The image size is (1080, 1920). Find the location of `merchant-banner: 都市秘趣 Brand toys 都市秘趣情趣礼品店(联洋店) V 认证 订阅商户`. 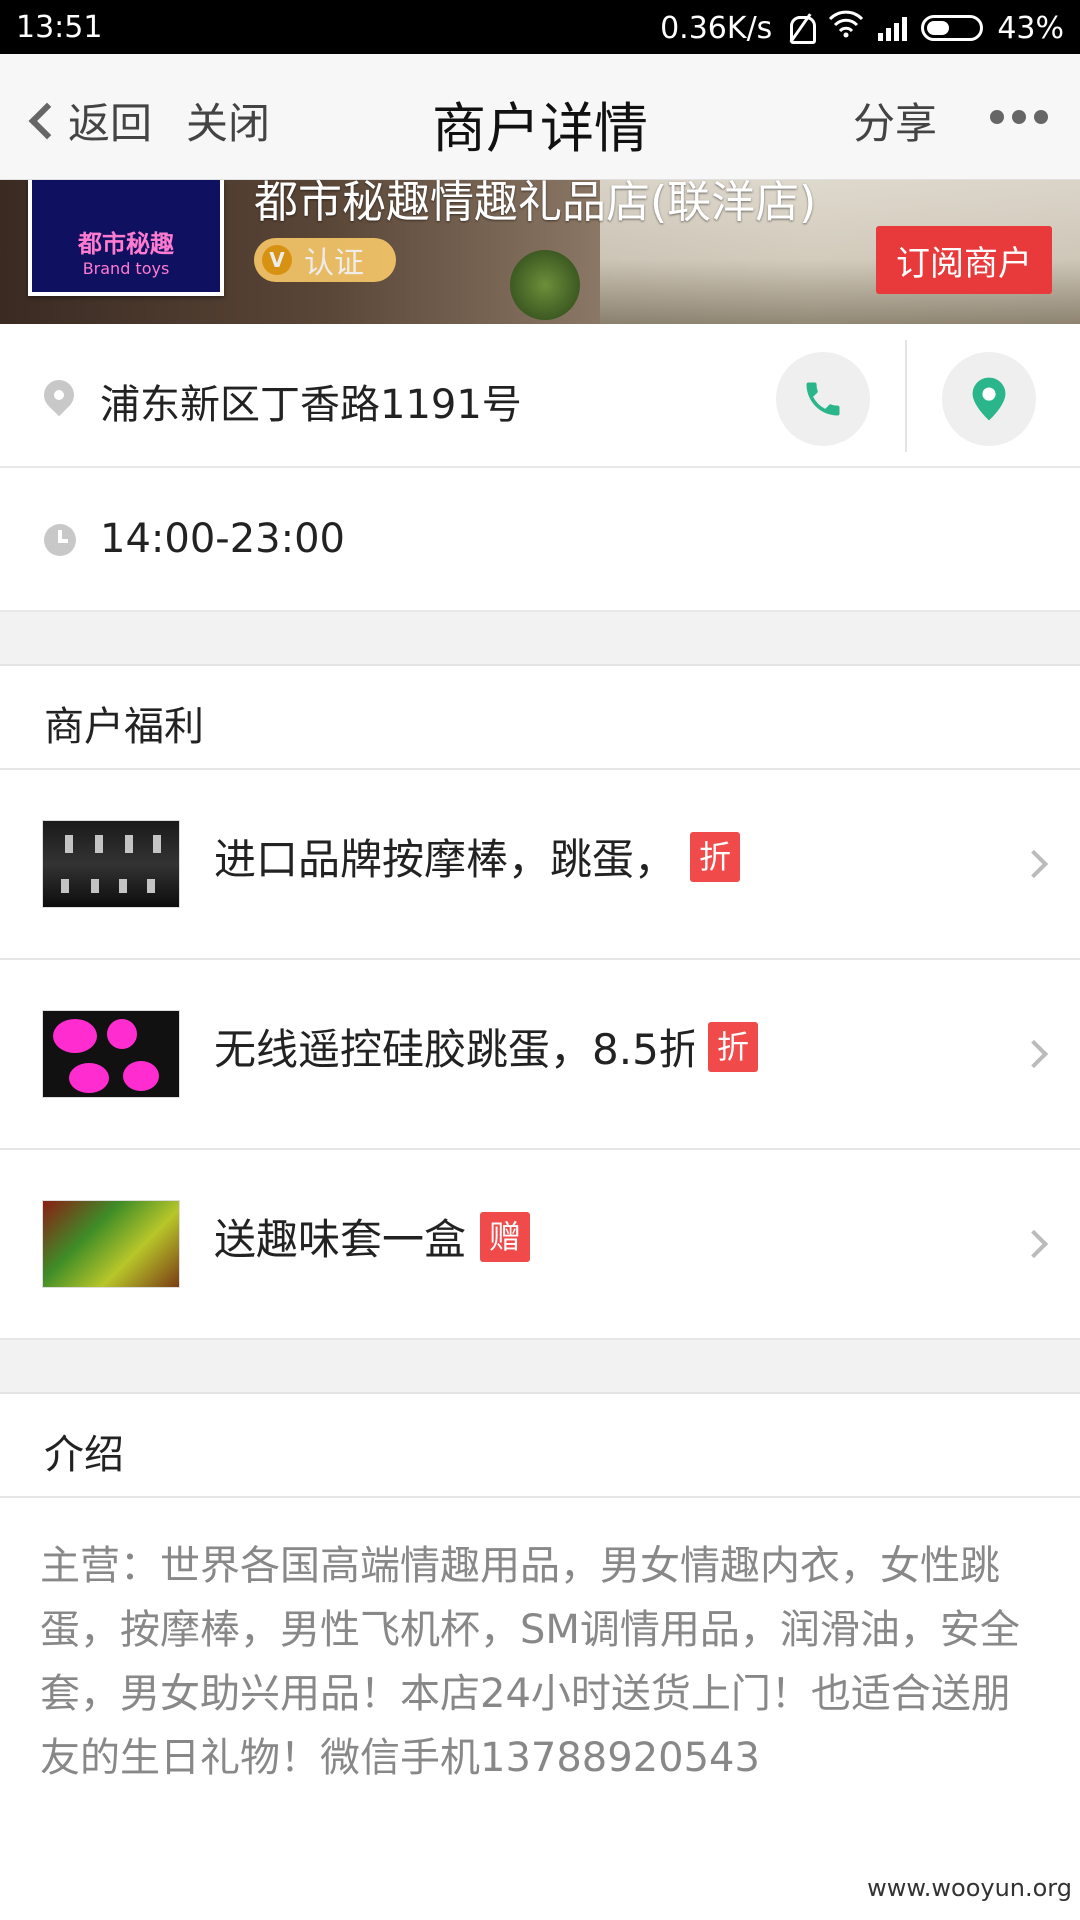

merchant-banner: 都市秘趣 Brand toys 都市秘趣情趣礼品店(联洋店) V 认证 订阅商户 is located at coordinates (540, 252).